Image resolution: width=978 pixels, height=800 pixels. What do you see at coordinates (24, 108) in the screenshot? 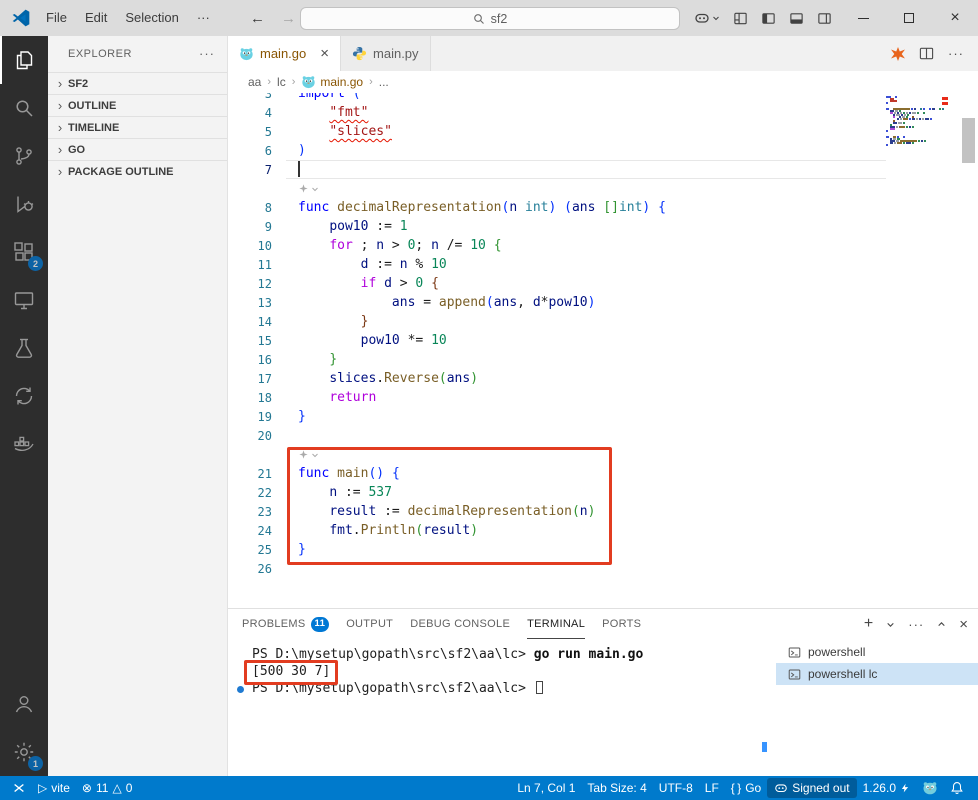
I see `activitybar-search` at bounding box center [24, 108].